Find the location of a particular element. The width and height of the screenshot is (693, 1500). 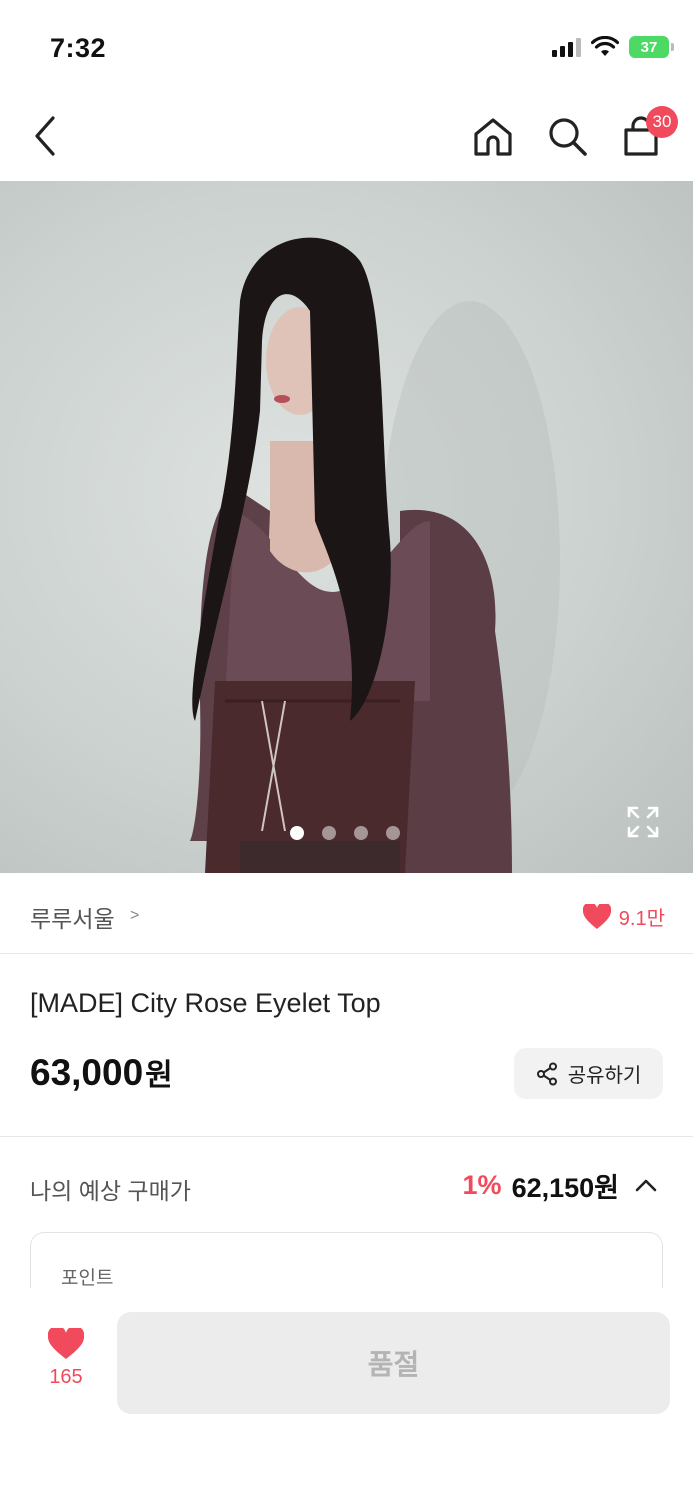

status-bar: 7:32 37 is located at coordinates (346, 48).